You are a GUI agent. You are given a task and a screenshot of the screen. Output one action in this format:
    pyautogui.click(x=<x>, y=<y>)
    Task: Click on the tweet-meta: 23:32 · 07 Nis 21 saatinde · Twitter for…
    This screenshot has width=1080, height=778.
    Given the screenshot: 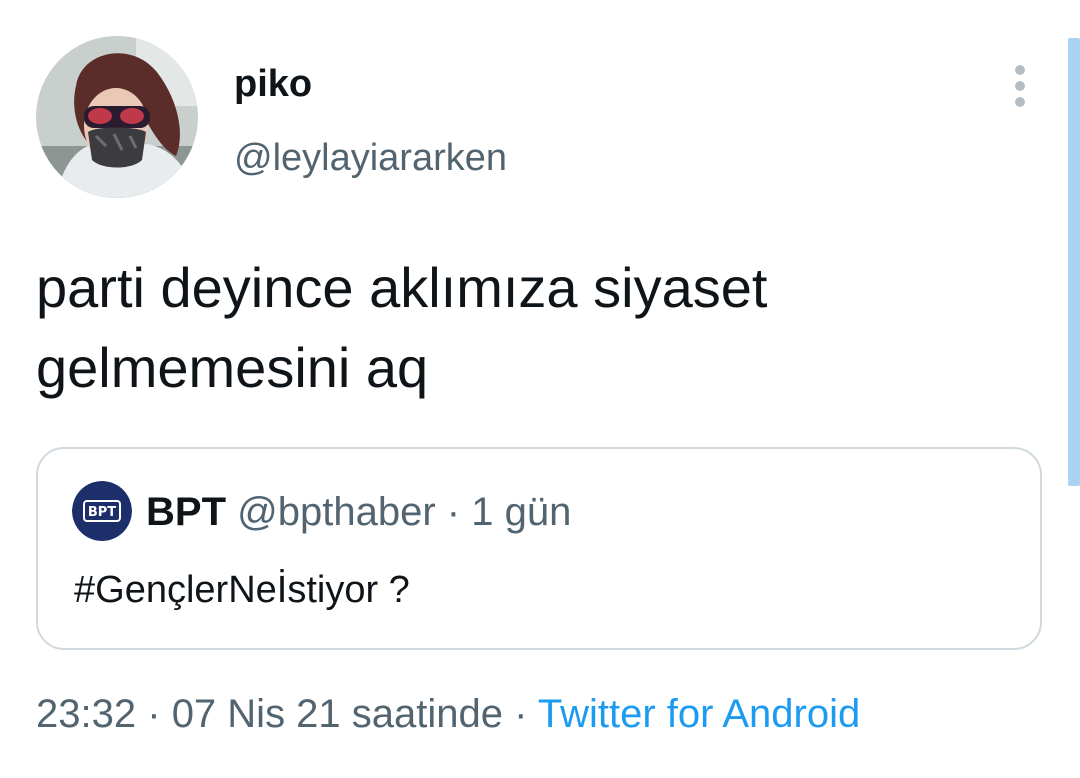 What is the action you would take?
    pyautogui.click(x=448, y=714)
    